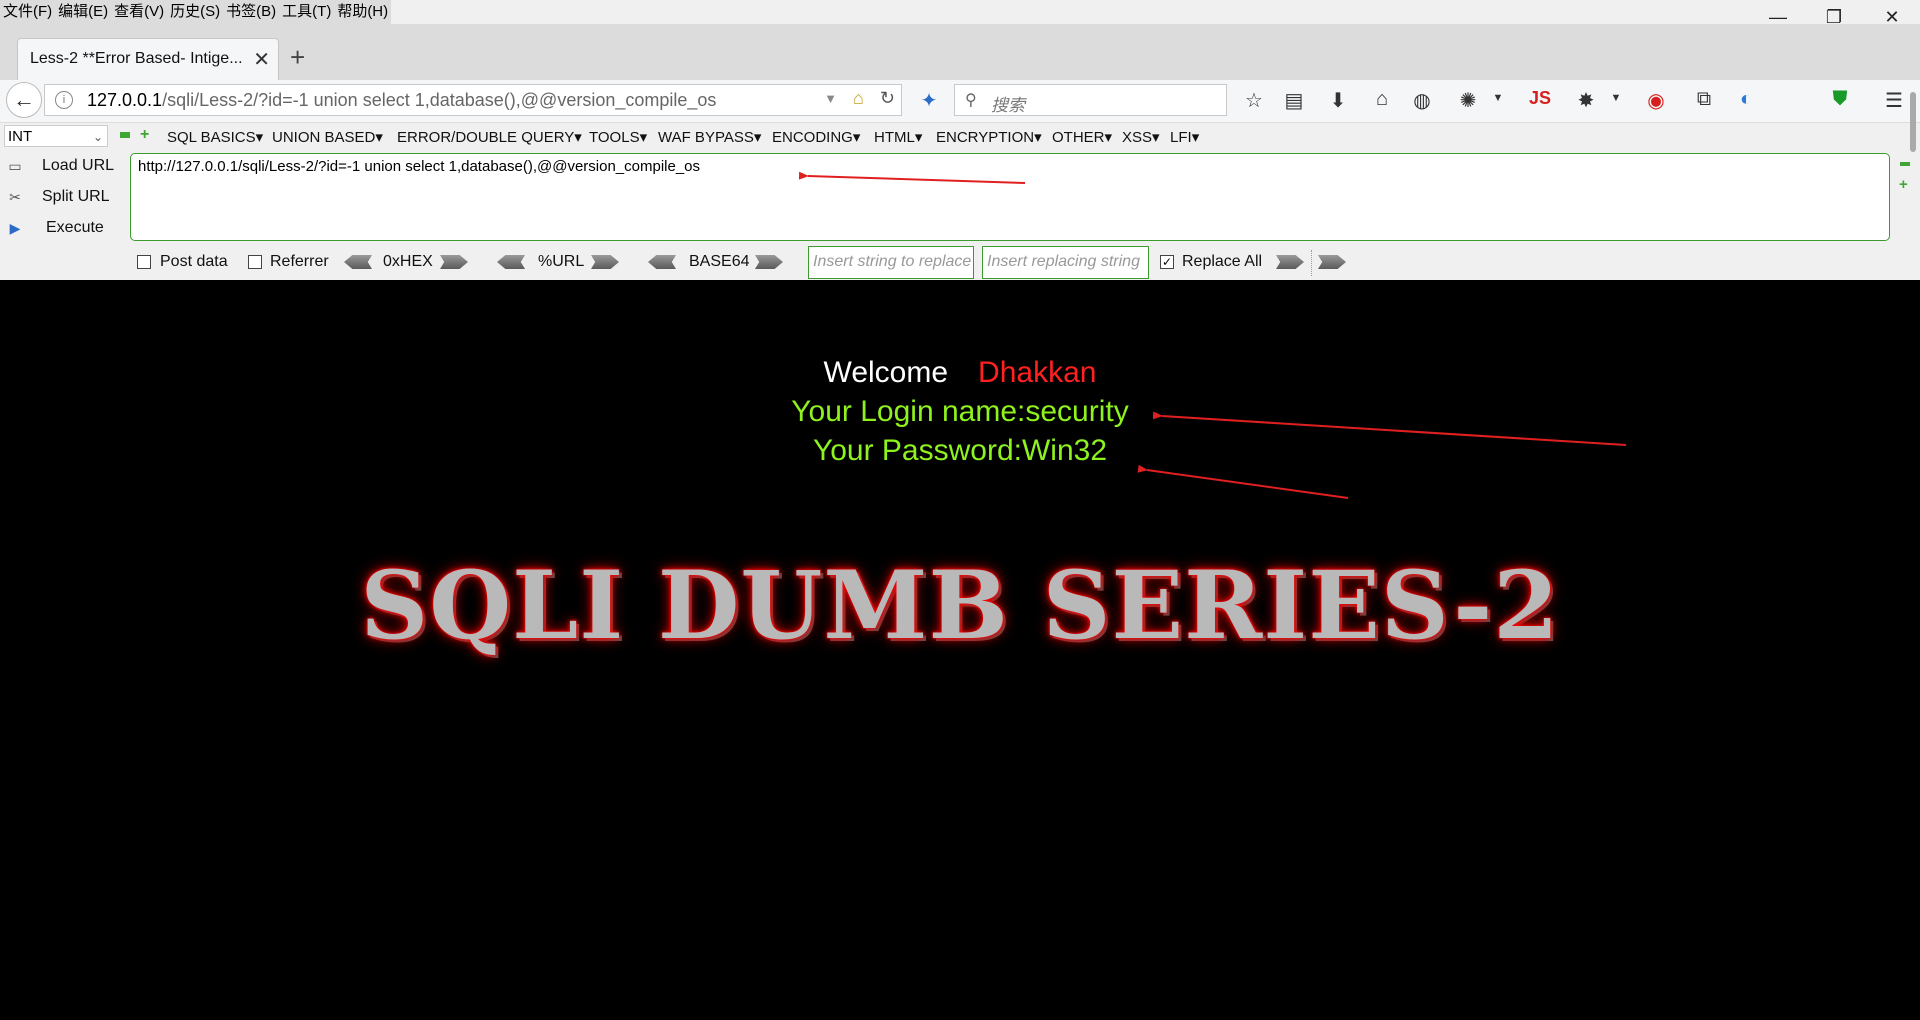 The image size is (1920, 1020). I want to click on split-url-button: ✂ Split URL, so click(60, 197).